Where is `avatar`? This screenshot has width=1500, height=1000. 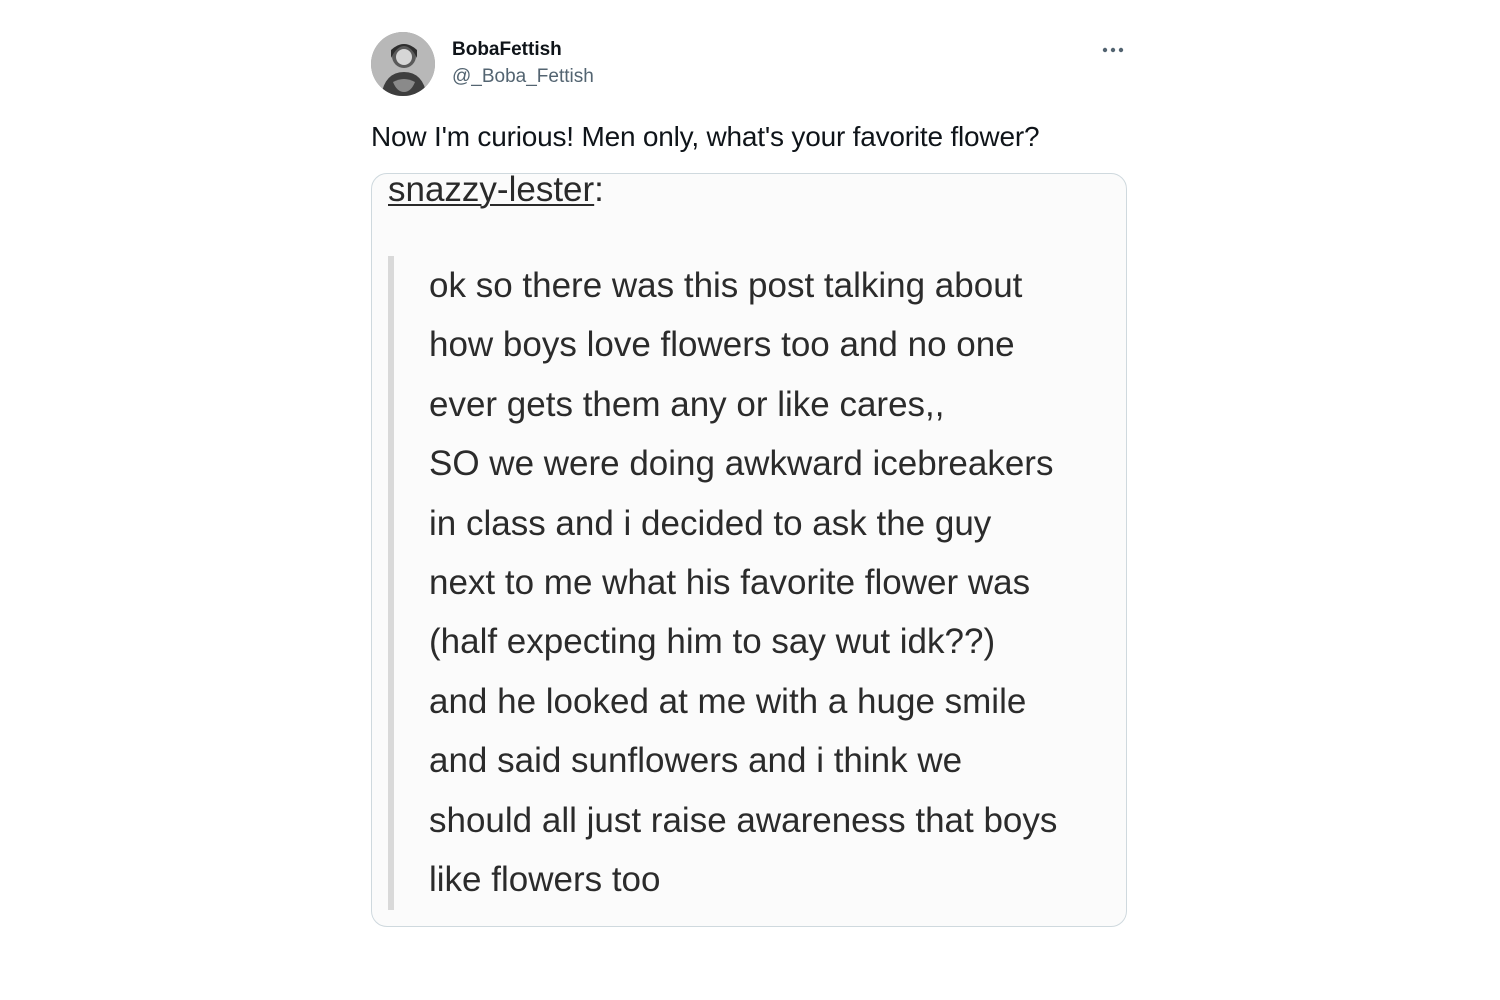 avatar is located at coordinates (403, 64).